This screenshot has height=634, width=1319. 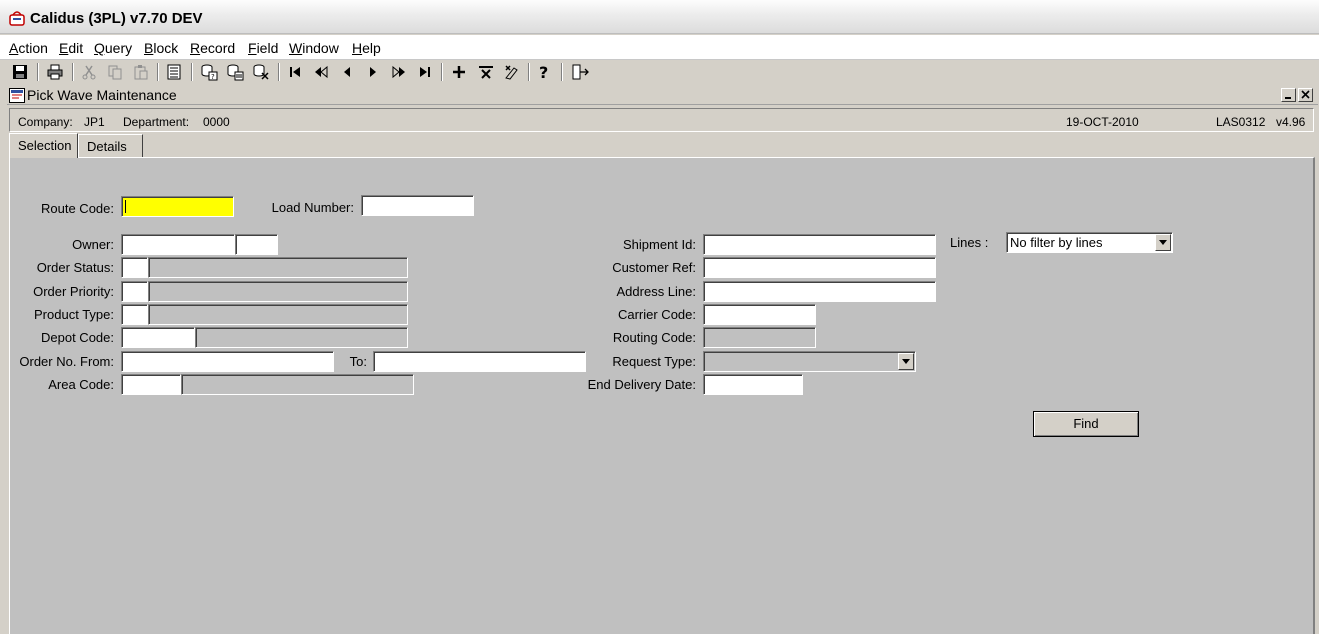 I want to click on area-code-description, so click(x=297, y=384).